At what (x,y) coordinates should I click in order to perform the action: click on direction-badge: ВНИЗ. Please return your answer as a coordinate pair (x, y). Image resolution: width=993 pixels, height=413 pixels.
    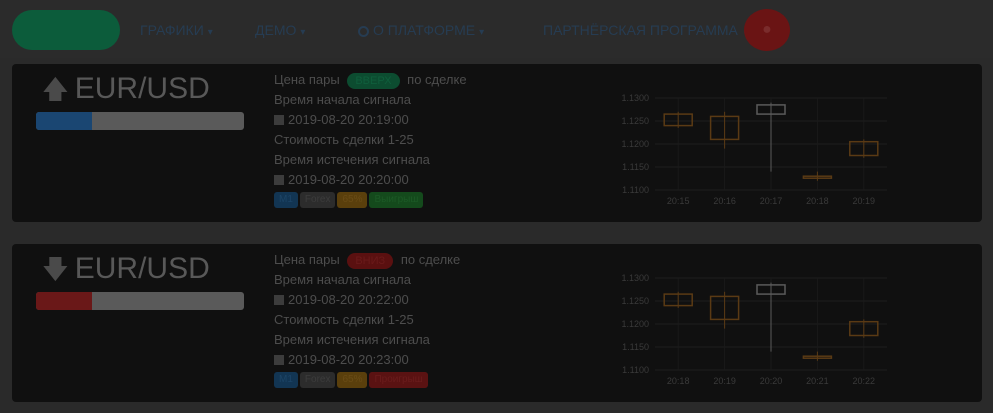
    Looking at the image, I should click on (370, 261).